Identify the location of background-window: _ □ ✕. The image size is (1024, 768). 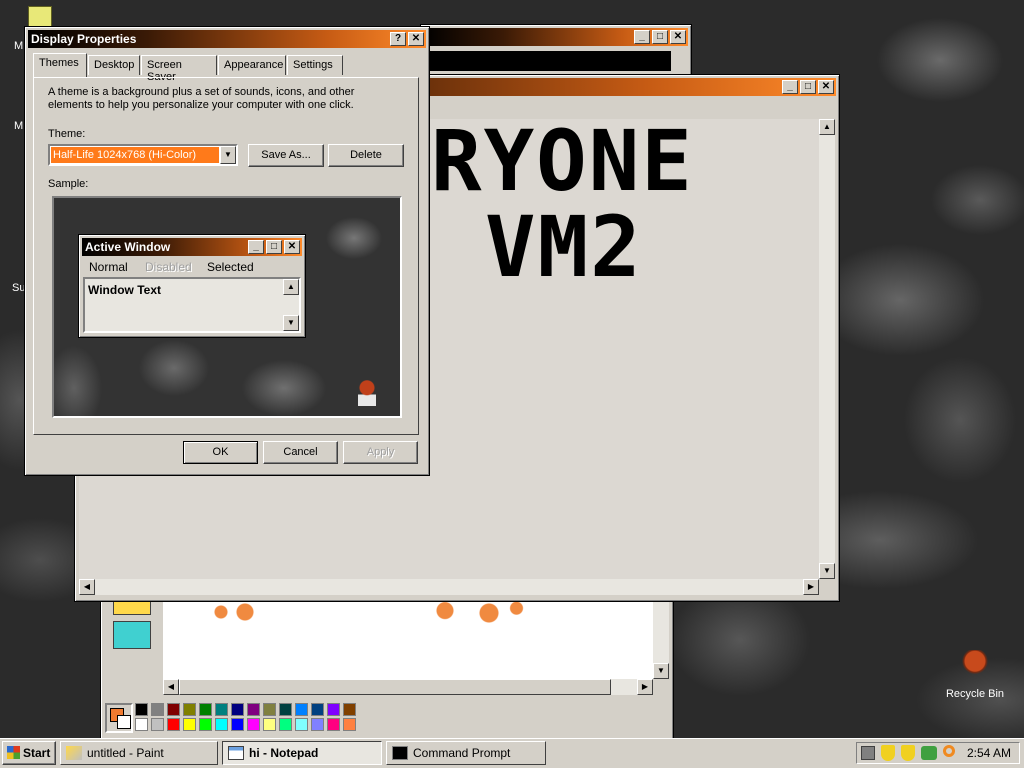
(556, 51).